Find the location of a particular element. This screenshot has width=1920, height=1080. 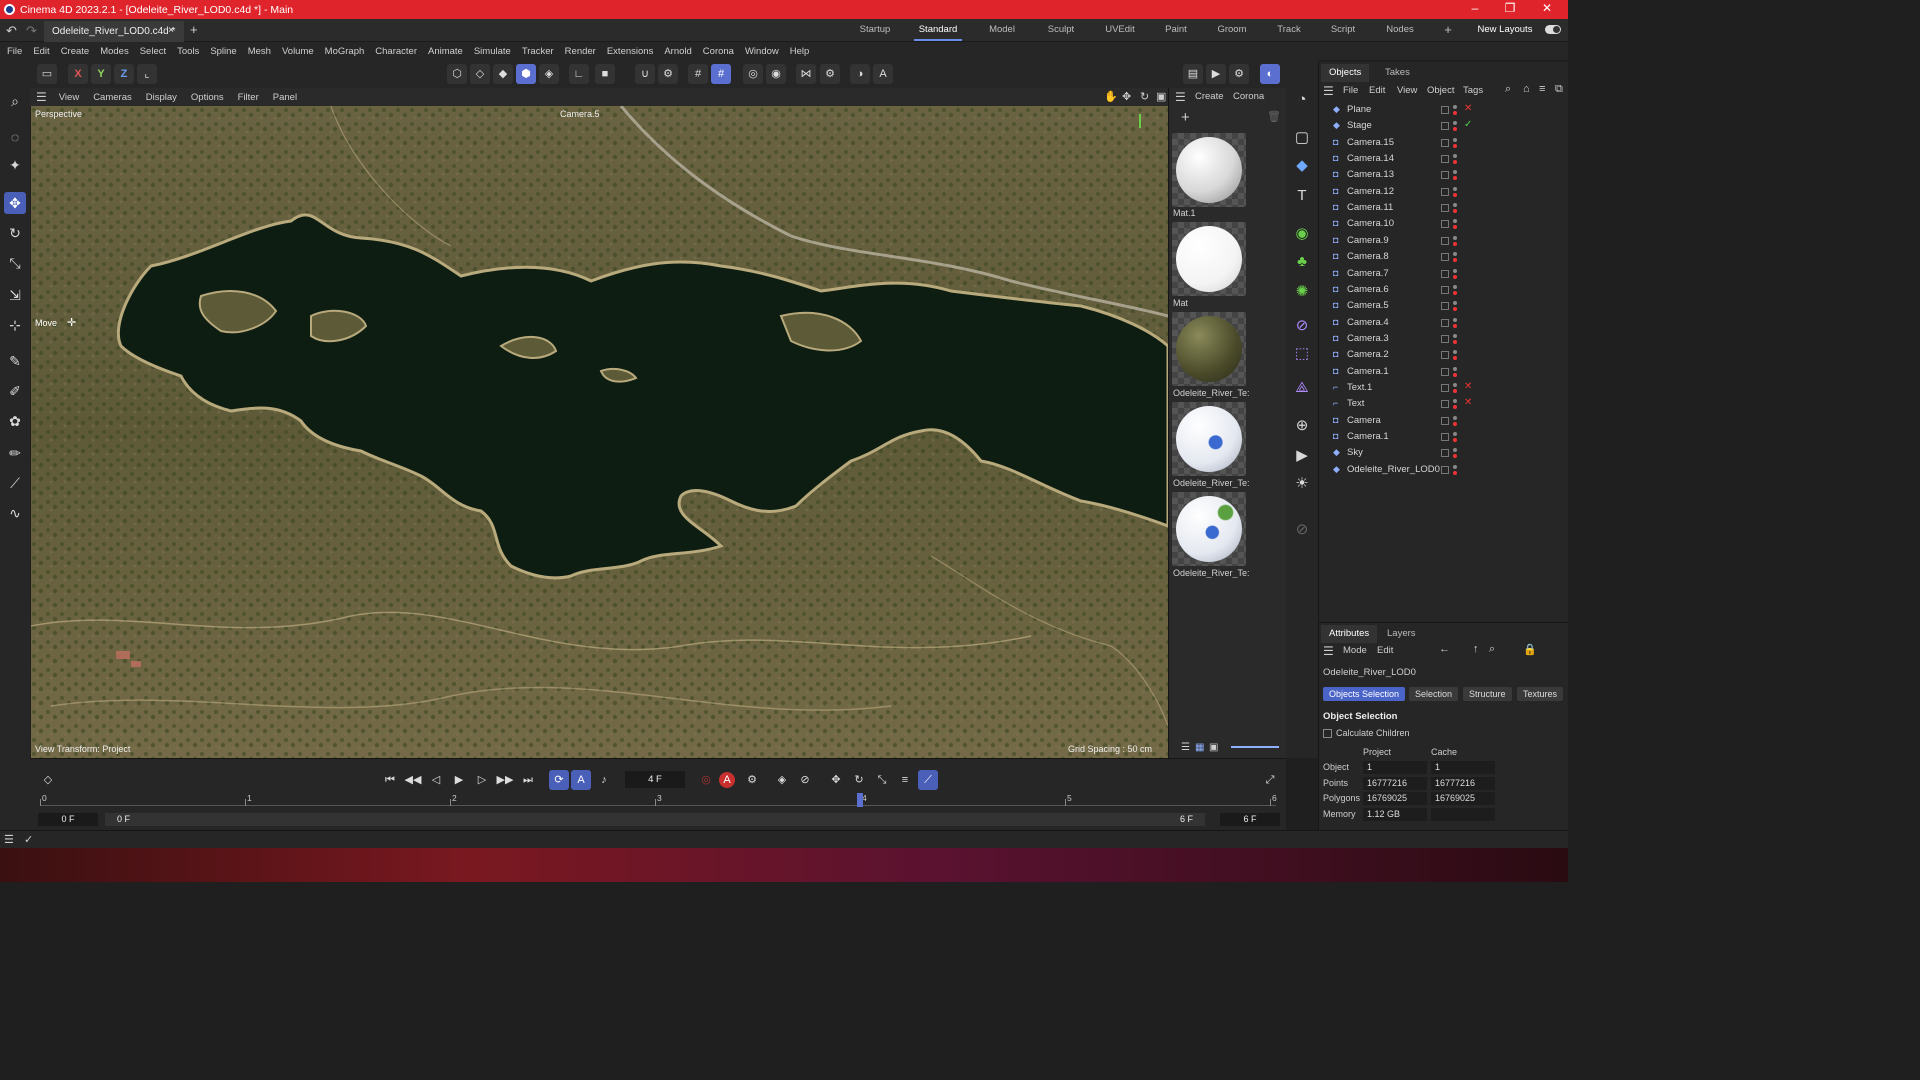

object-name: Camera is located at coordinates (1364, 420).